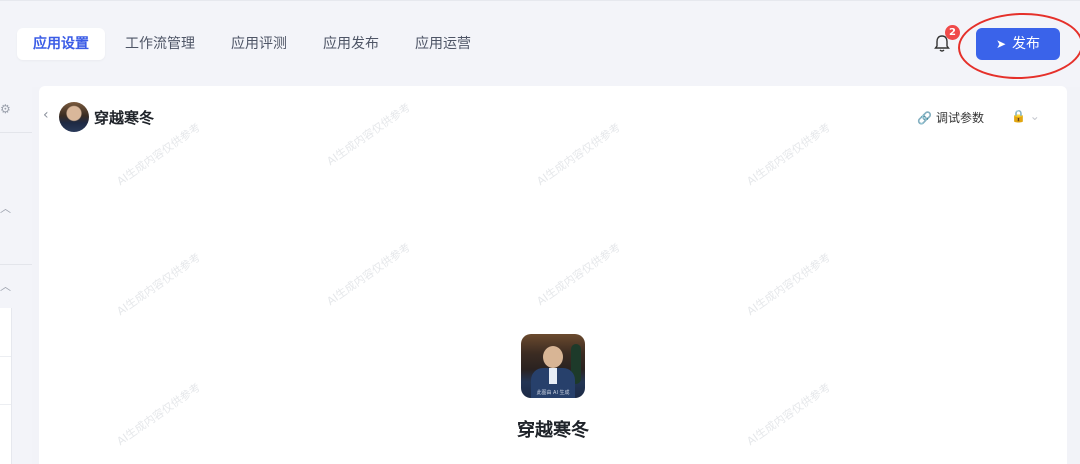 Image resolution: width=1080 pixels, height=464 pixels. I want to click on debug-params-label: 调试参数, so click(959, 118).